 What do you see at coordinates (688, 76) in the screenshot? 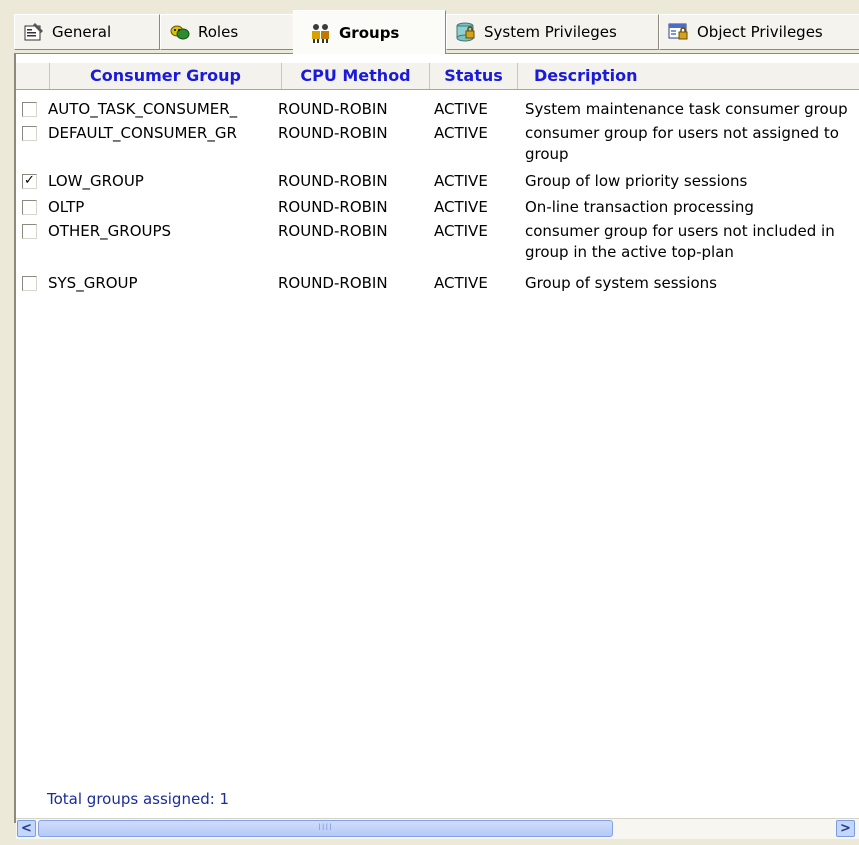
I see `column-header-description: Description` at bounding box center [688, 76].